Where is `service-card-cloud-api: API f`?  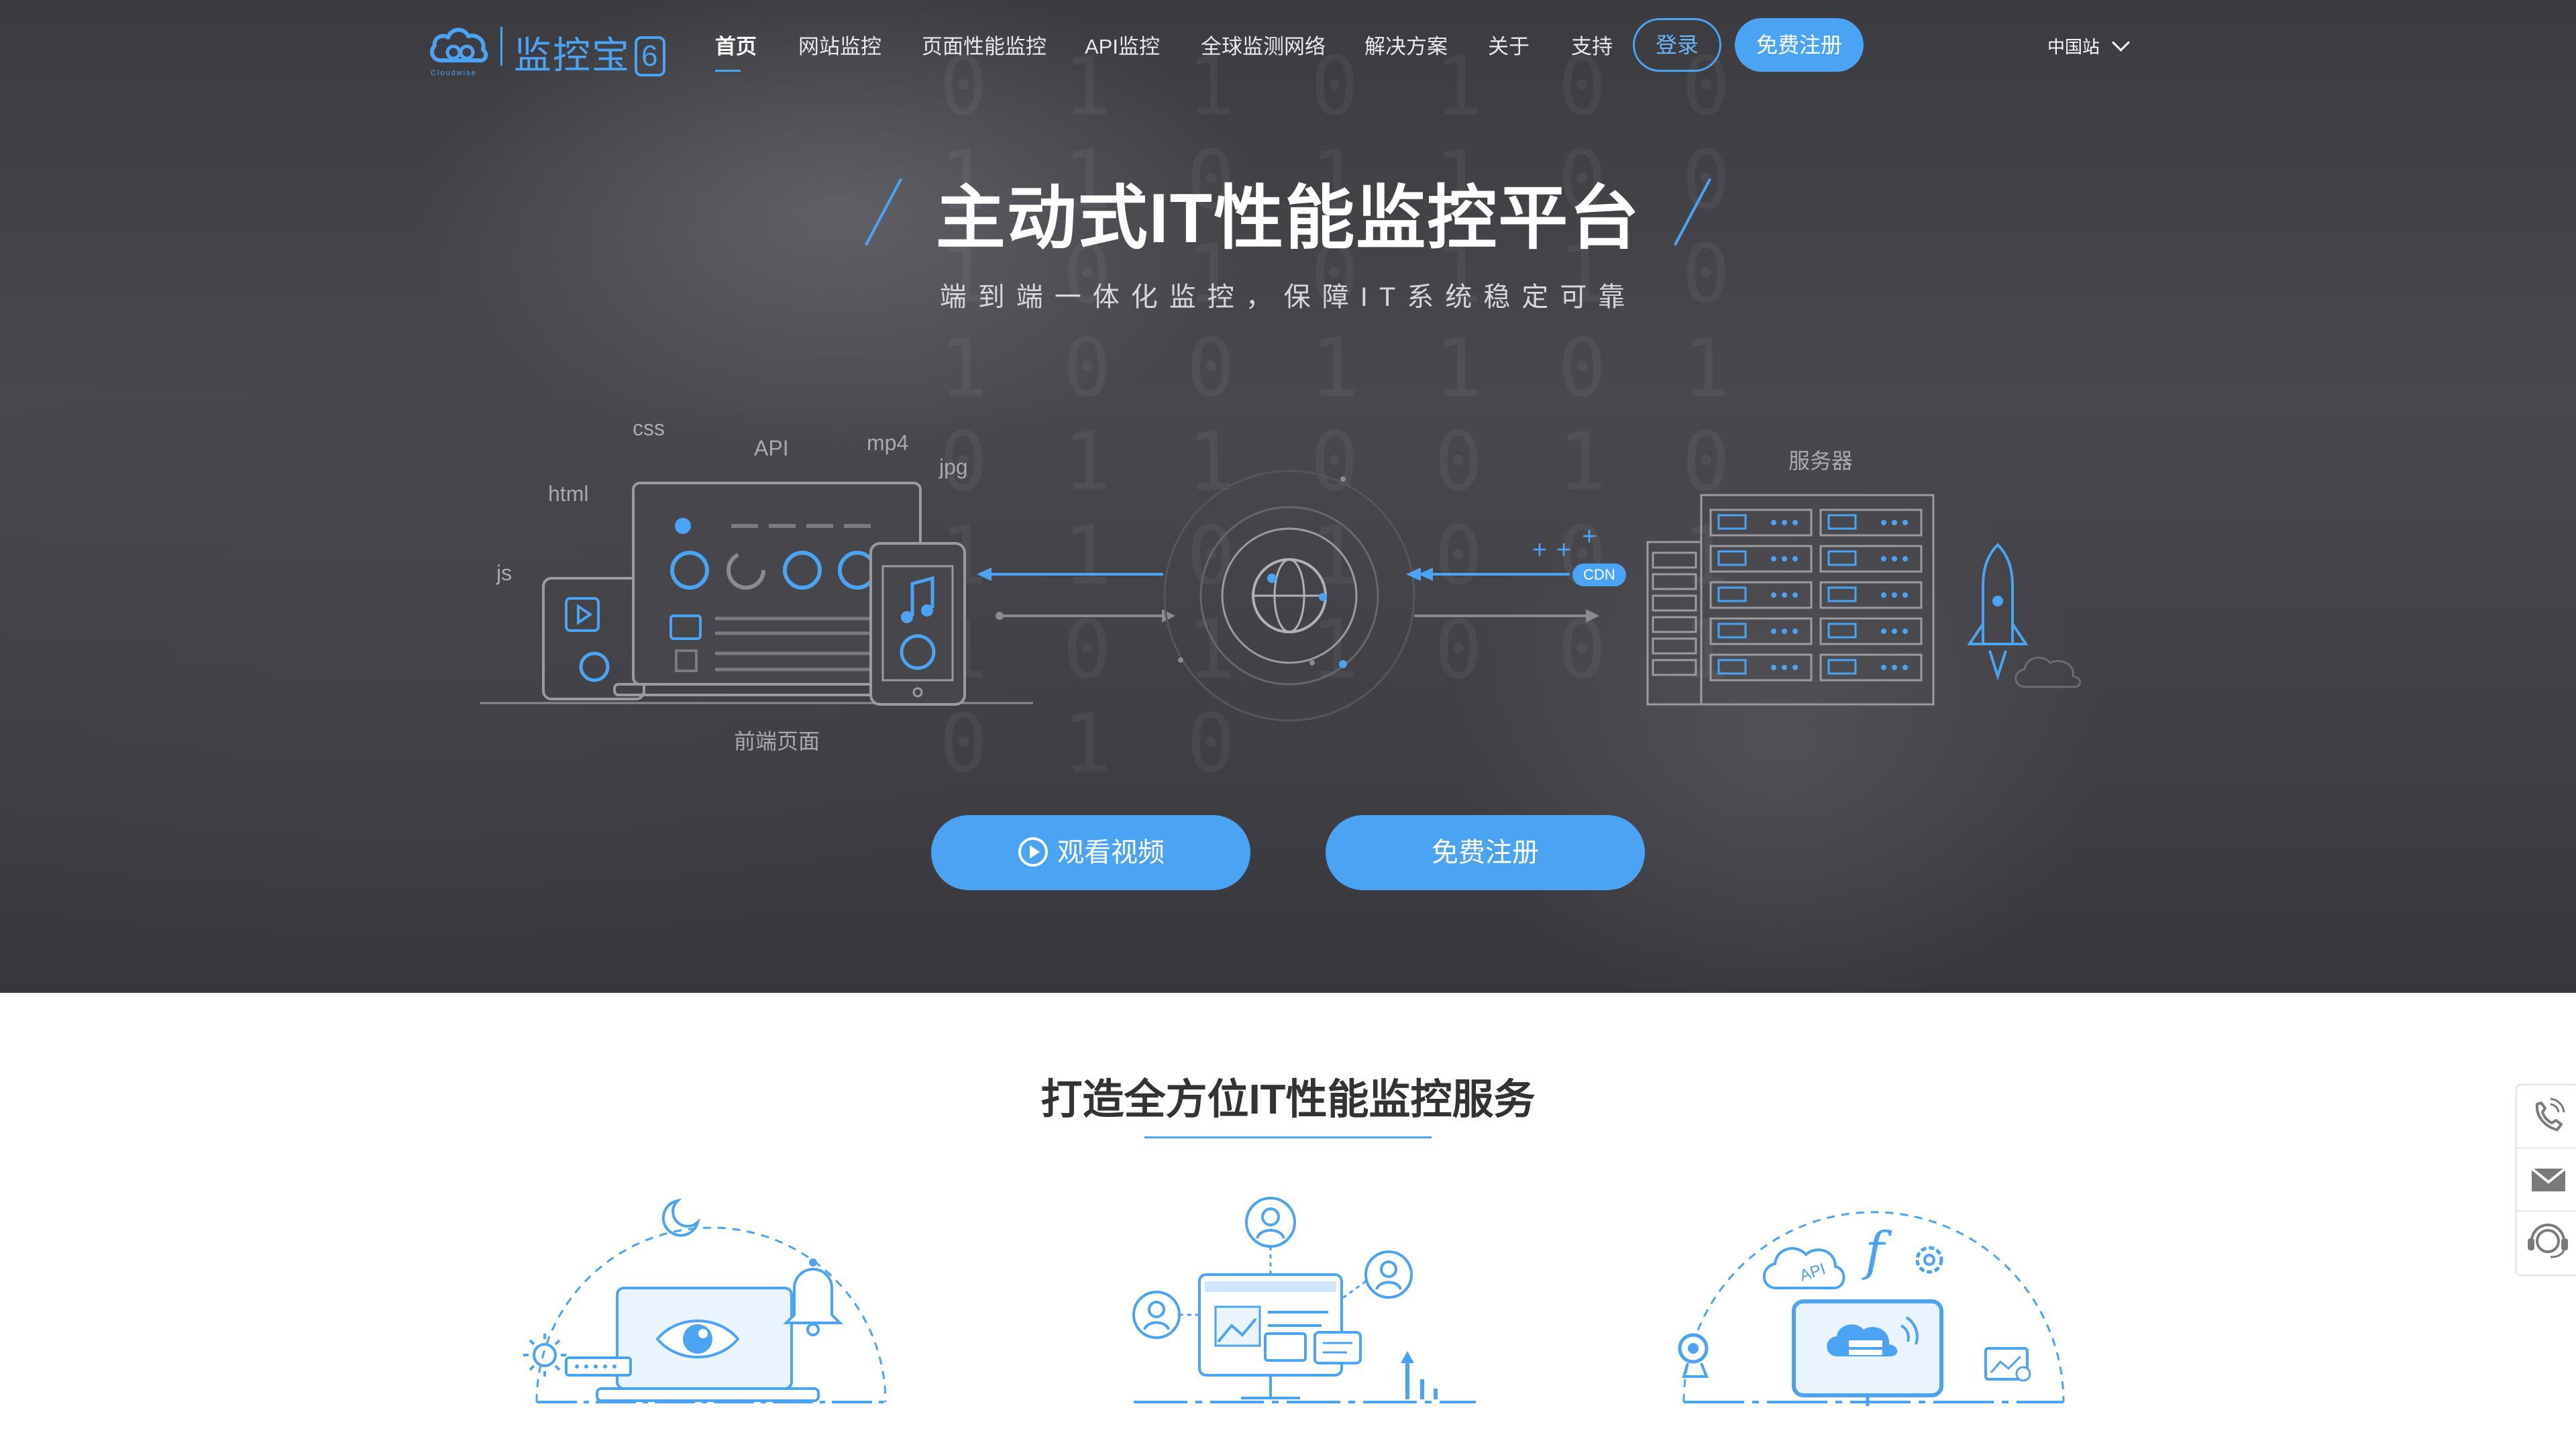
service-card-cloud-api: API f is located at coordinates (1867, 1295).